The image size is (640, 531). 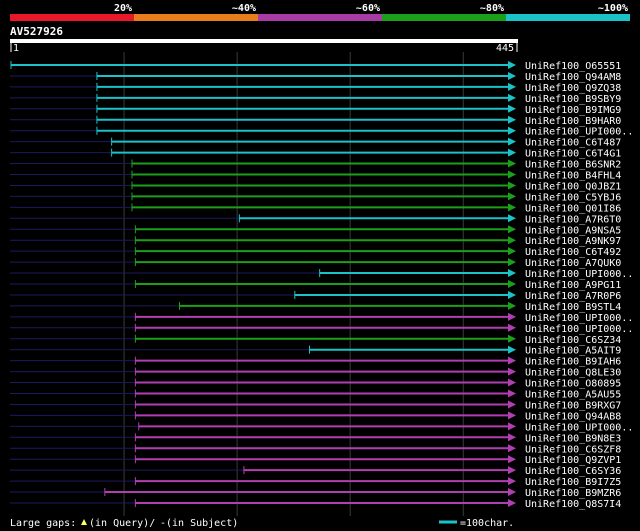 I want to click on hit-label: UniRef100_Q01I86, so click(x=573, y=208).